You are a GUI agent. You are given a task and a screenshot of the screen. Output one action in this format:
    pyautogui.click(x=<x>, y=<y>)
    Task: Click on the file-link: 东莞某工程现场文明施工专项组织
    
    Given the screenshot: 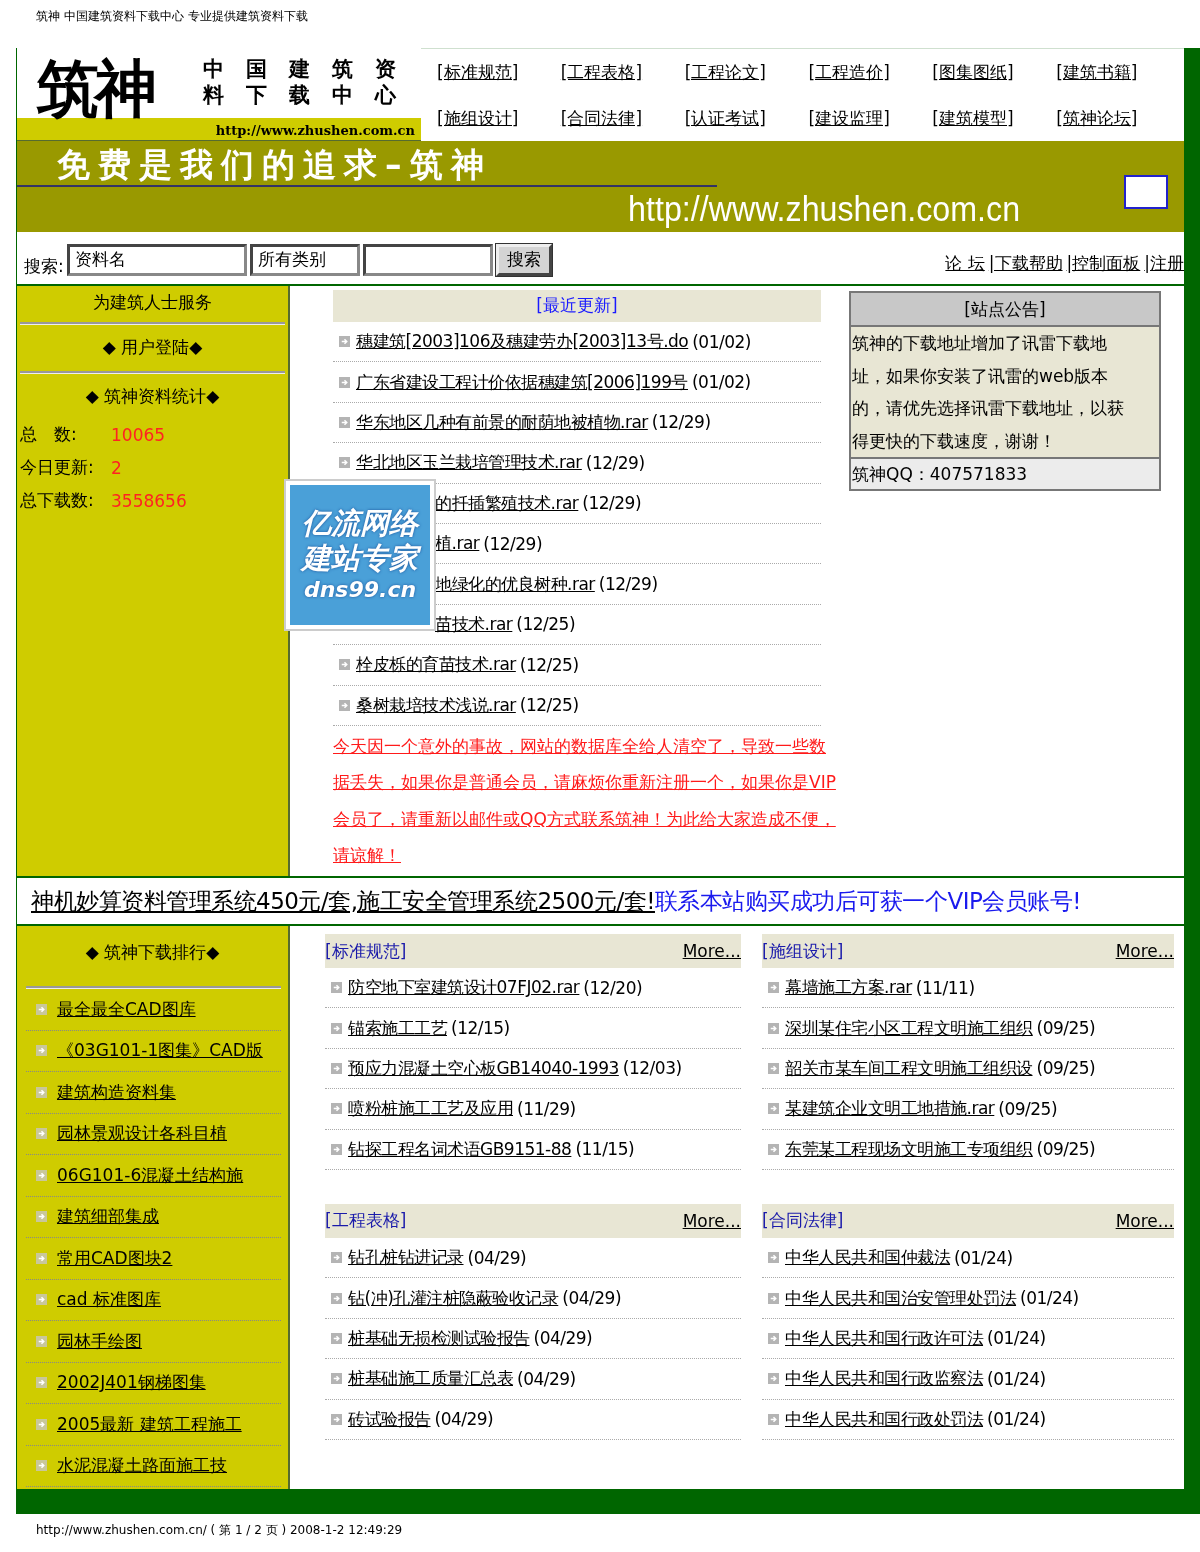 What is the action you would take?
    pyautogui.click(x=909, y=1149)
    